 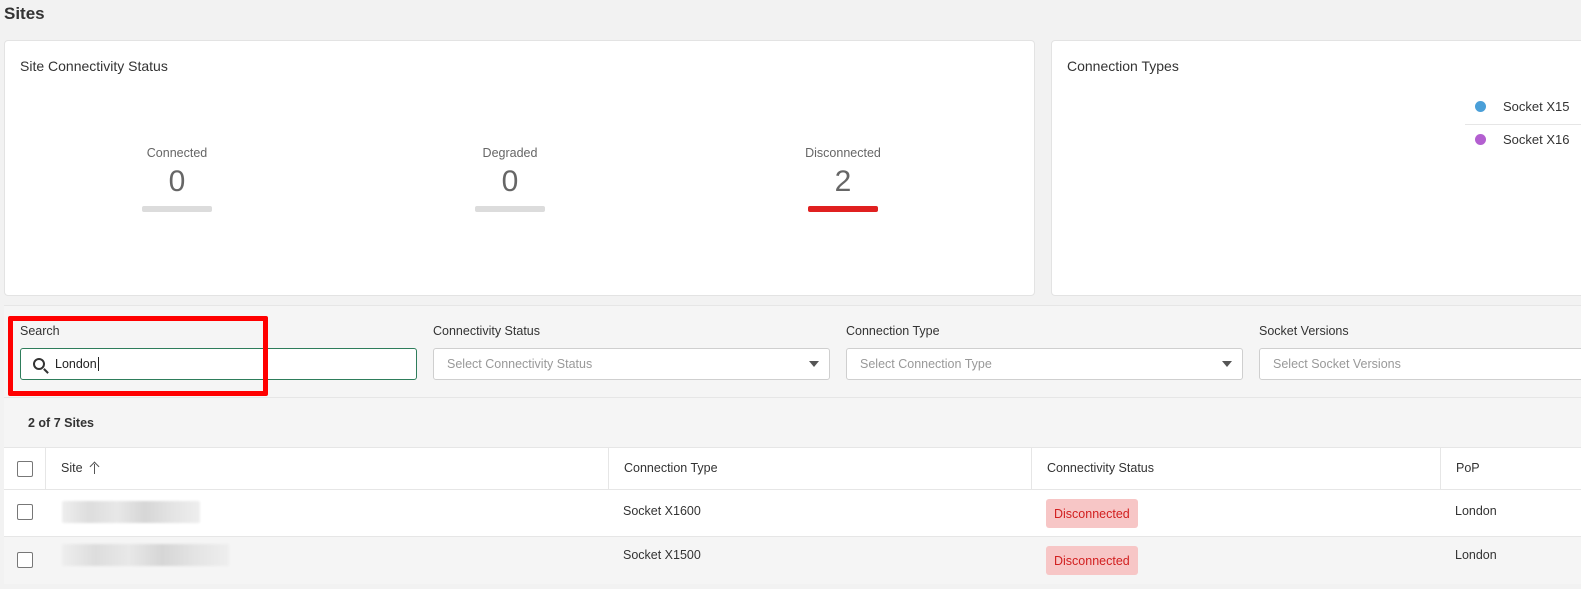 What do you see at coordinates (177, 153) in the screenshot?
I see `stat-label: Connected` at bounding box center [177, 153].